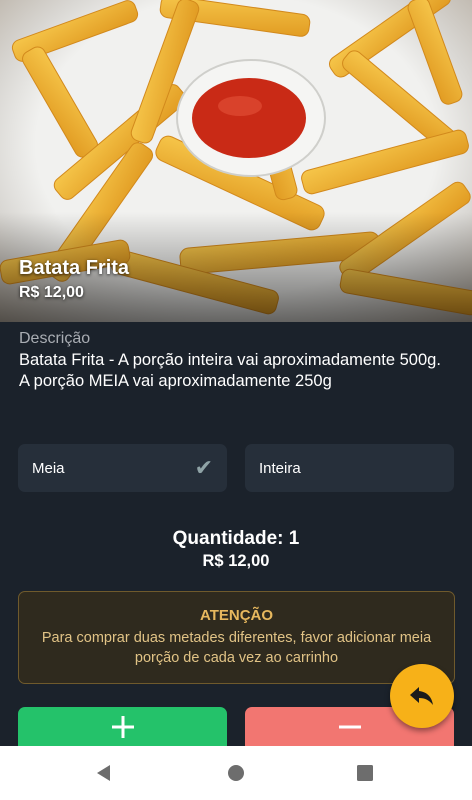 Image resolution: width=472 pixels, height=800 pixels. Describe the element at coordinates (48, 468) in the screenshot. I see `option-label: Meia` at that location.